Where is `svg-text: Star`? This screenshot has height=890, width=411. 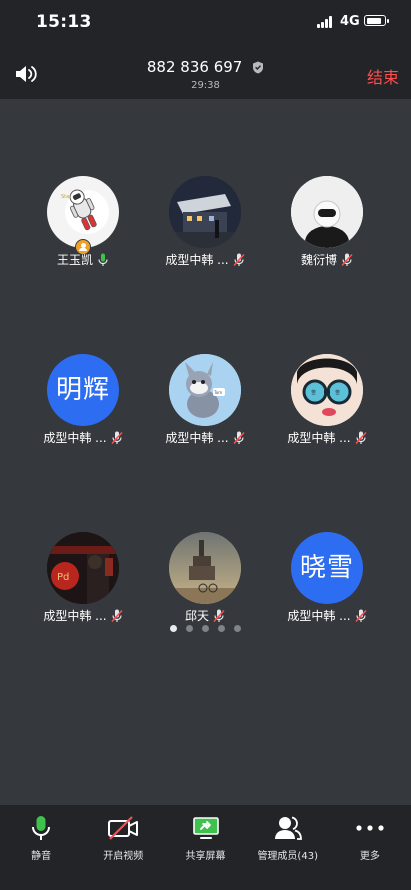
svg-text: Star is located at coordinates (66, 197).